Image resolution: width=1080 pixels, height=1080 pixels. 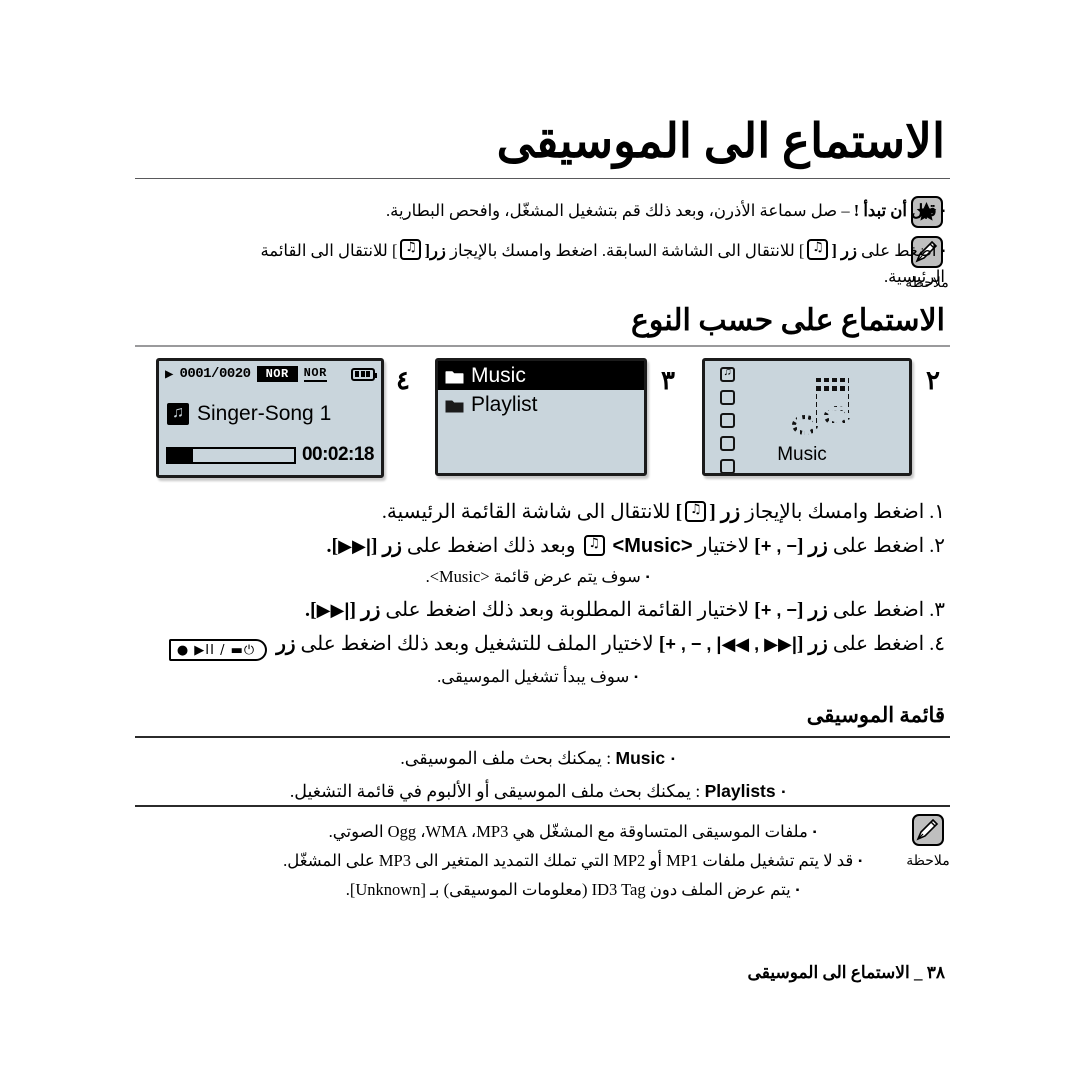 I want to click on screen-step-4: ٤ ▶ 0001/0020 NOR NOR Singer-Song 1, so click(x=277, y=419).